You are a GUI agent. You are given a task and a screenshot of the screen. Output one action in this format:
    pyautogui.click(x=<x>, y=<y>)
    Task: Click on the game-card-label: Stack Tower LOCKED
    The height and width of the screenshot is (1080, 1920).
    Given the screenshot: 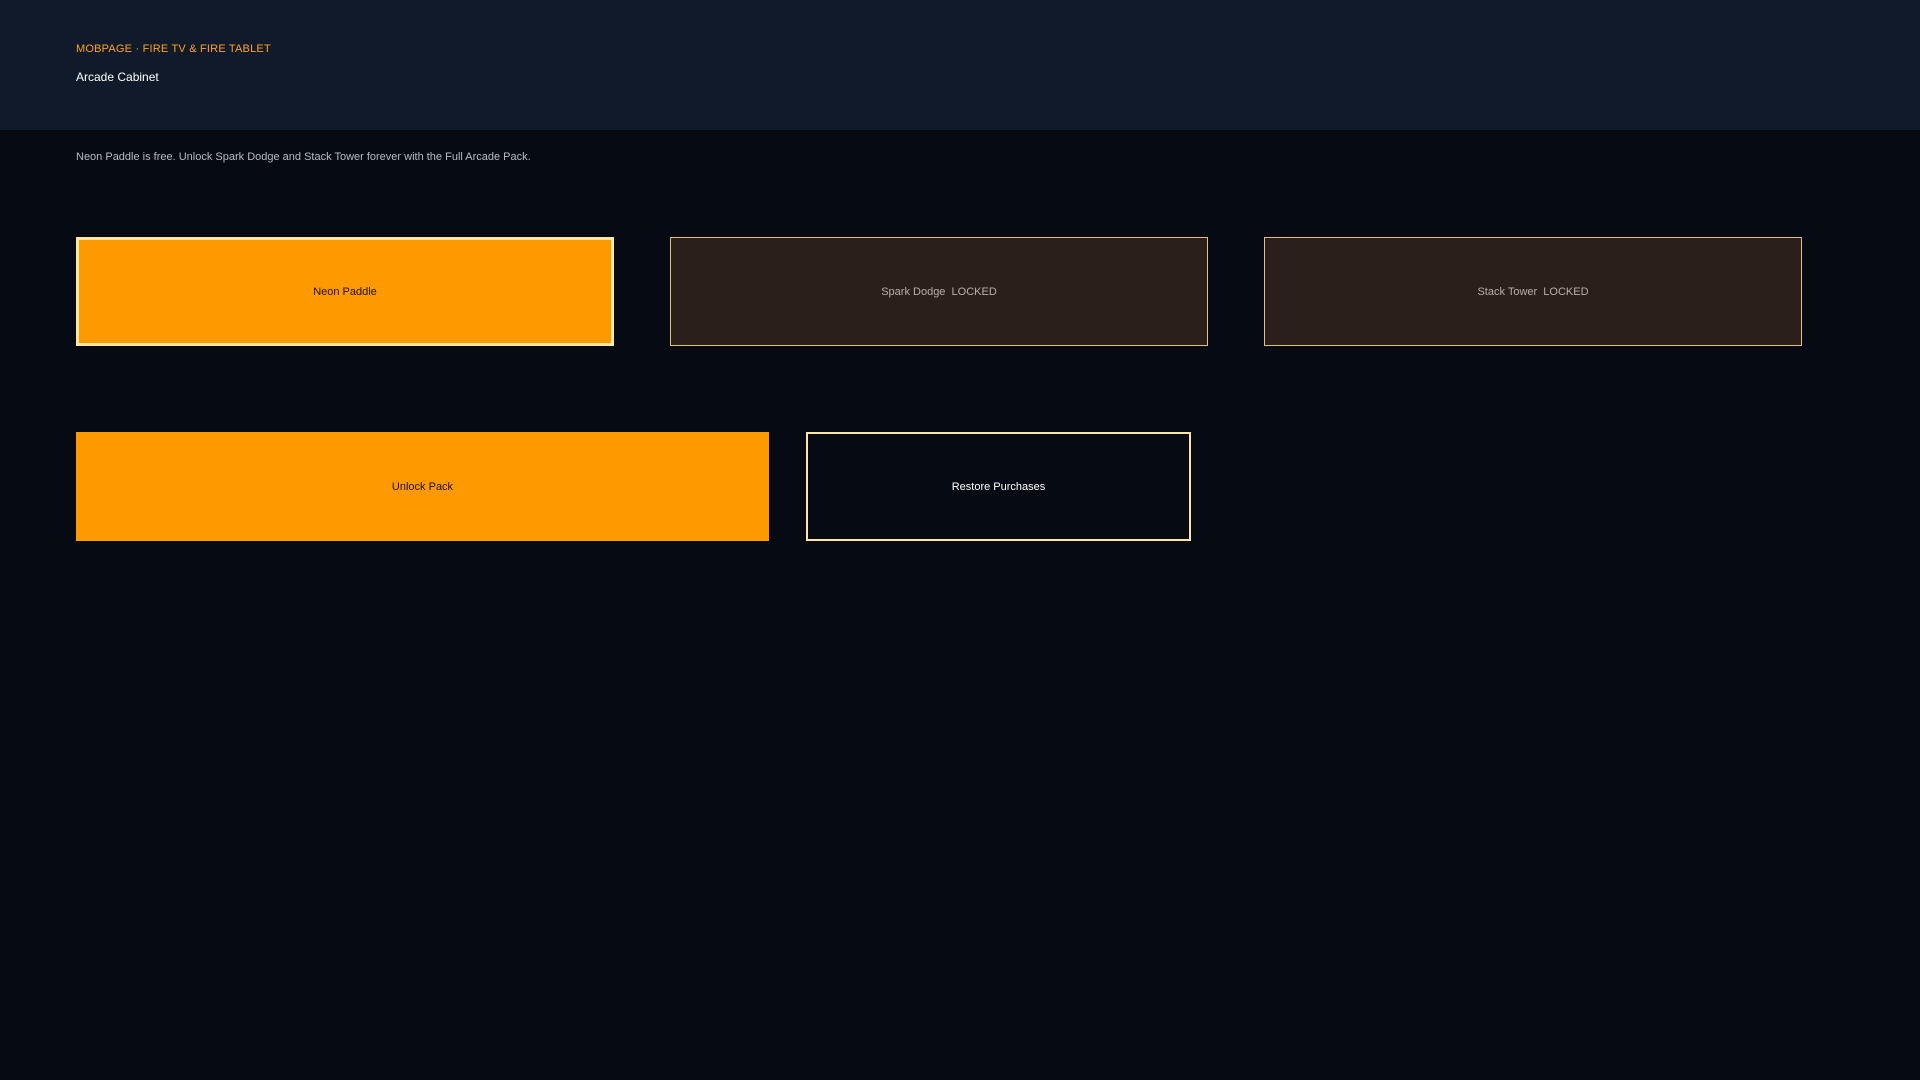 What is the action you would take?
    pyautogui.click(x=1533, y=291)
    